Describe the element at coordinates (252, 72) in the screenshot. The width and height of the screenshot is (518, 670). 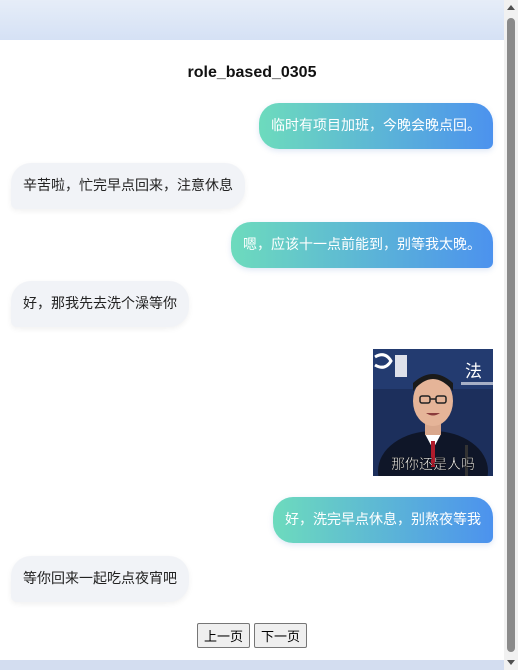
I see `chat-title: role_based_0305` at that location.